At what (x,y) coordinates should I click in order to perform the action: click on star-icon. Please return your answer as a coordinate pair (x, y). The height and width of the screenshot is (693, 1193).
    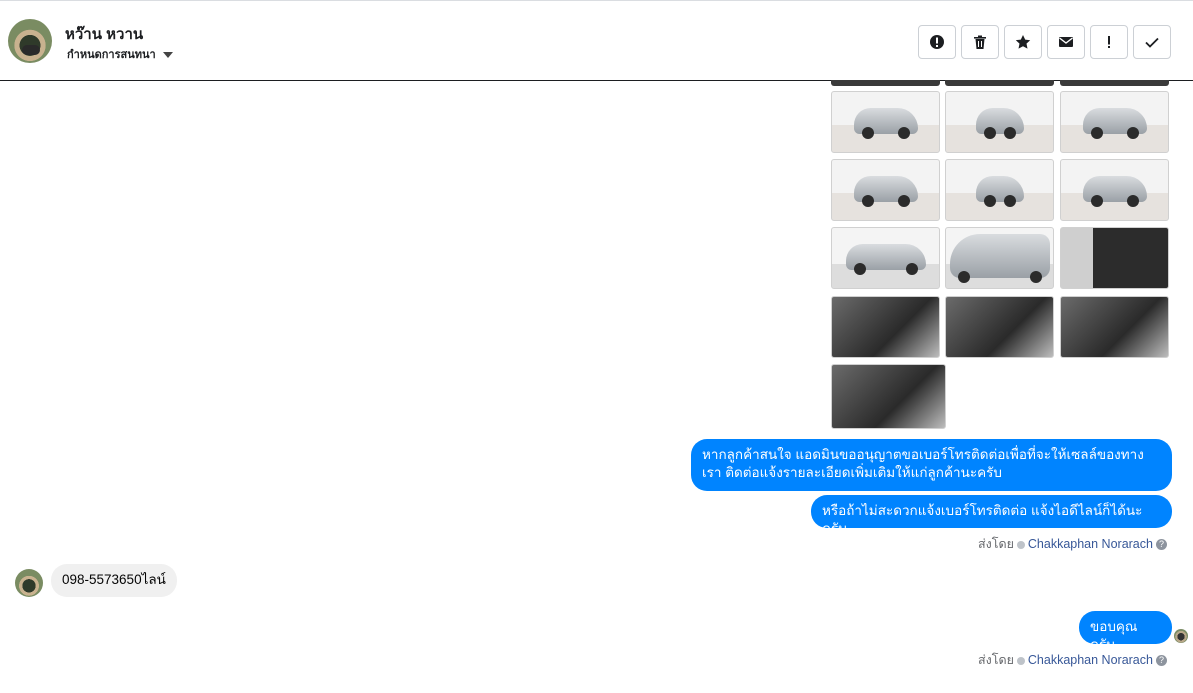
    Looking at the image, I should click on (1023, 42).